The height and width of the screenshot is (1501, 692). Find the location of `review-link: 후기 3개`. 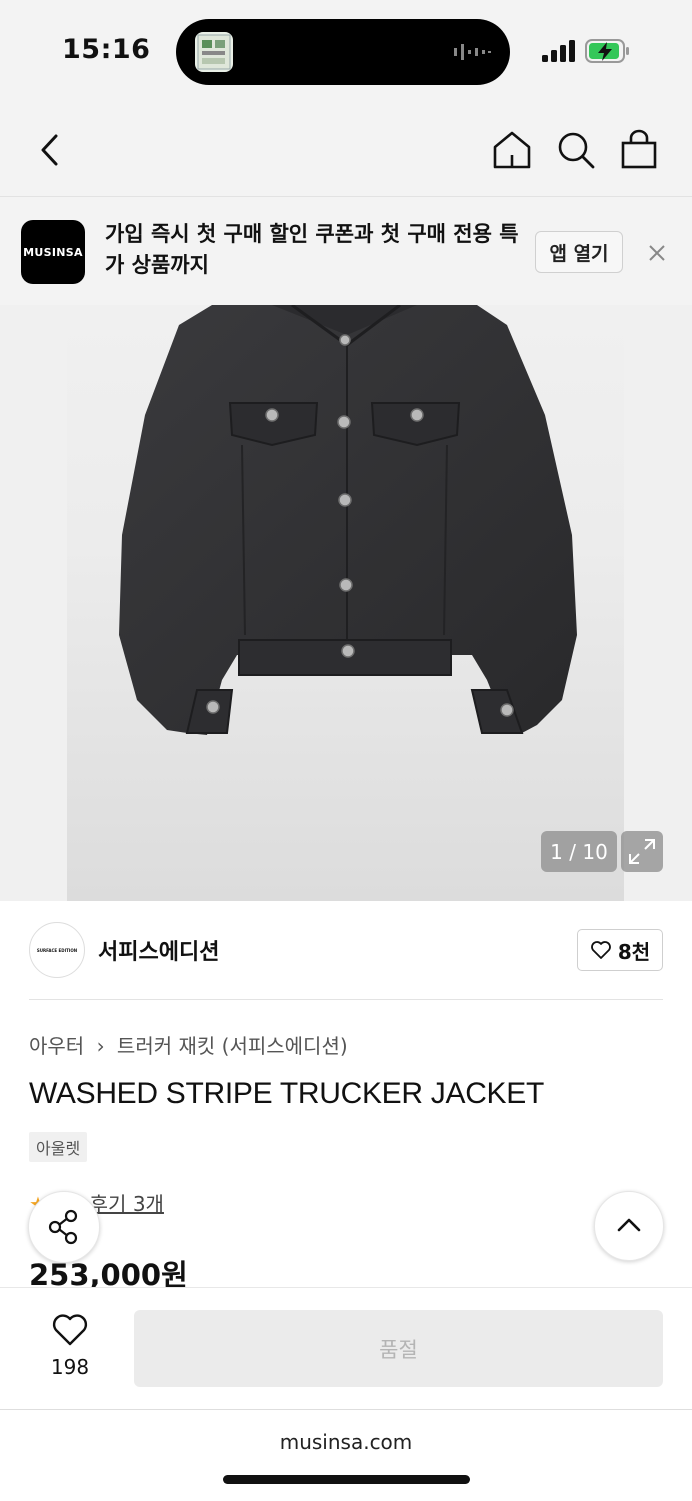

review-link: 후기 3개 is located at coordinates (127, 1204).